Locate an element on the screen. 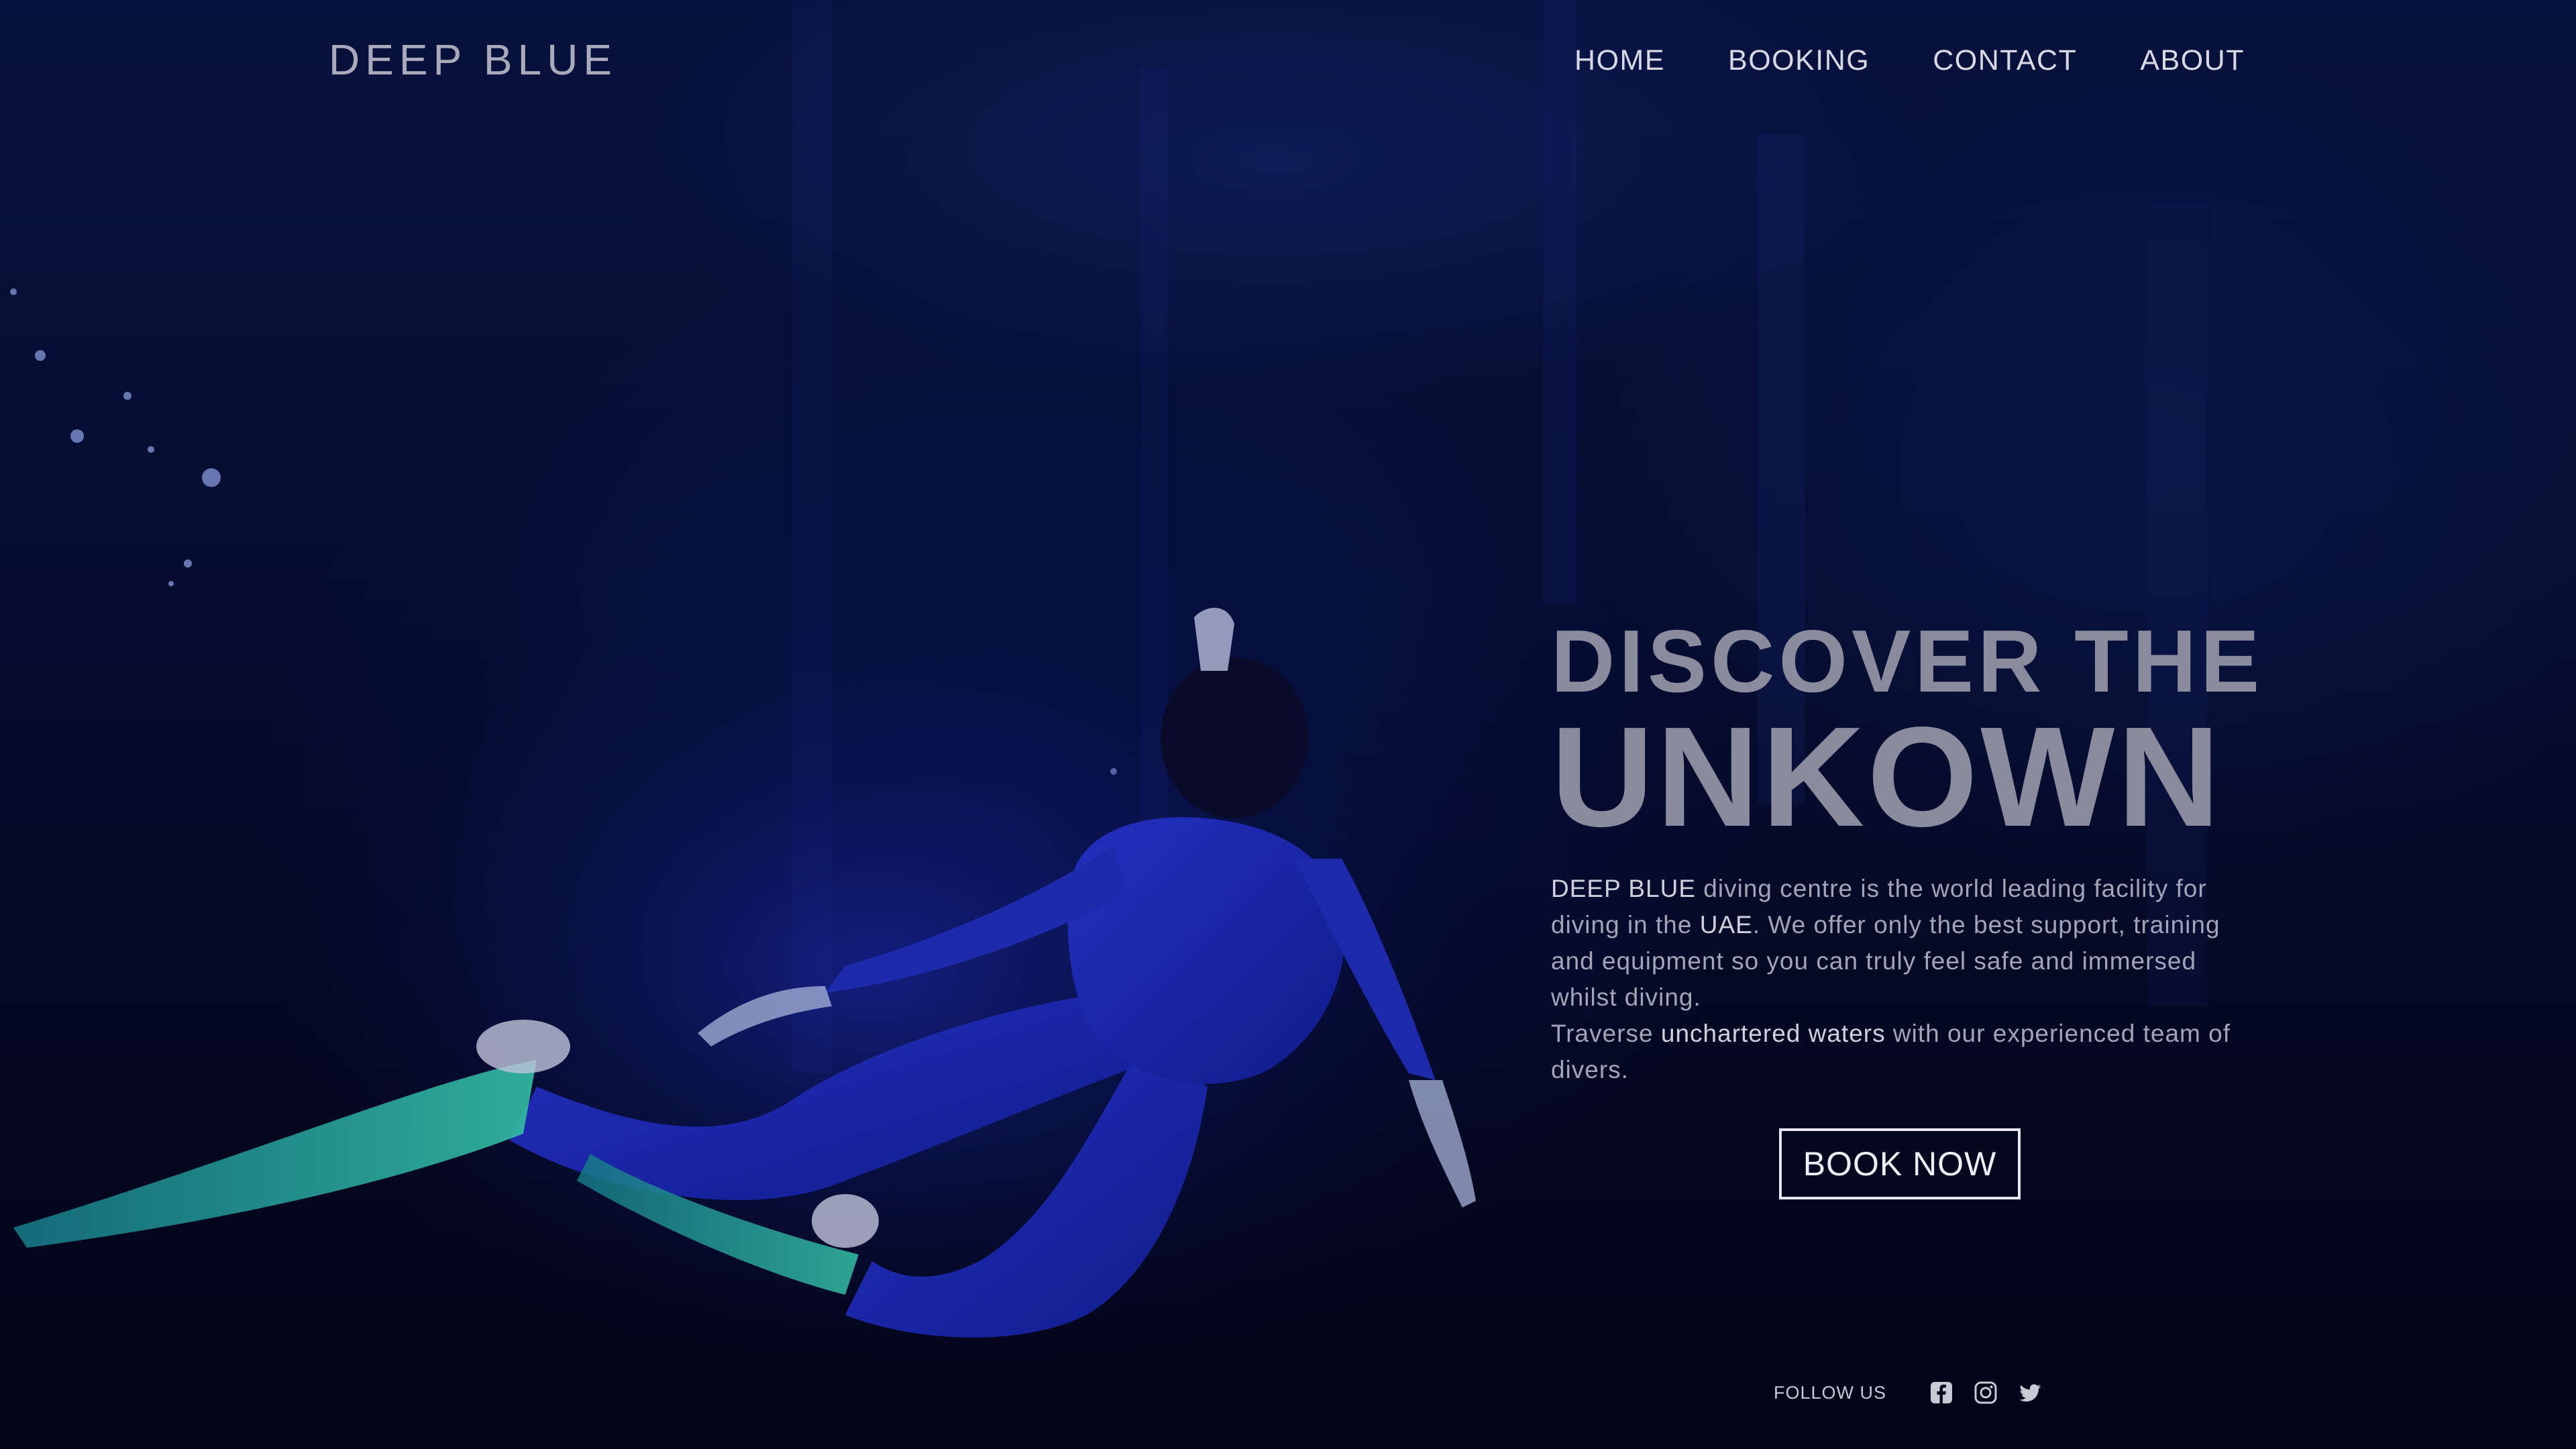 This screenshot has width=2576, height=1449. book-now-button: BOOK NOW is located at coordinates (1899, 1163).